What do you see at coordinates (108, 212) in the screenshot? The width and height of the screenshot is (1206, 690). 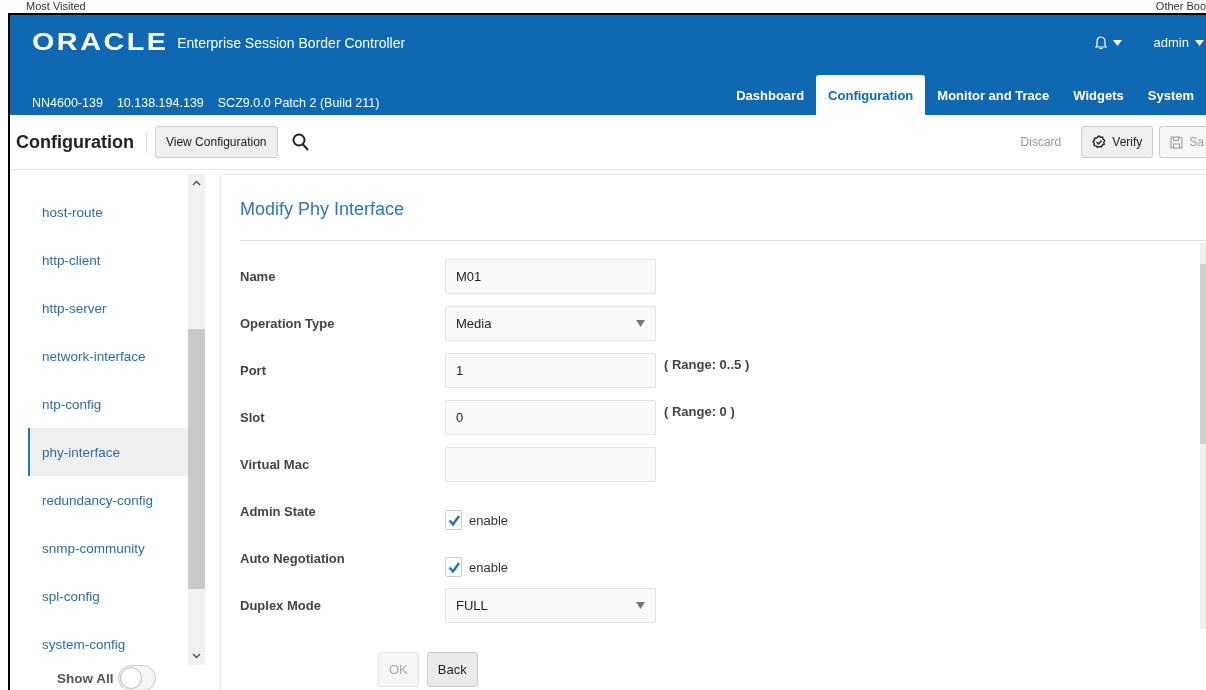 I see `sidebar-item: host-route` at bounding box center [108, 212].